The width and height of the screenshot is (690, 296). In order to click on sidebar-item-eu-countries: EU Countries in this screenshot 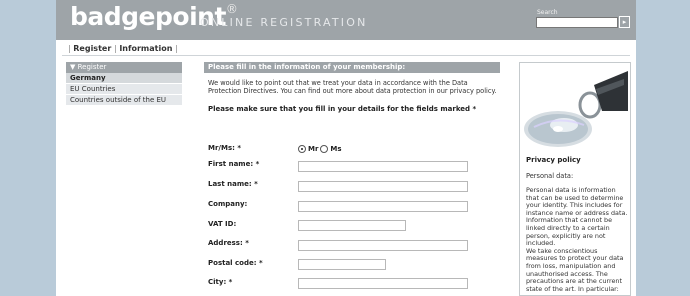, I will do `click(124, 89)`.